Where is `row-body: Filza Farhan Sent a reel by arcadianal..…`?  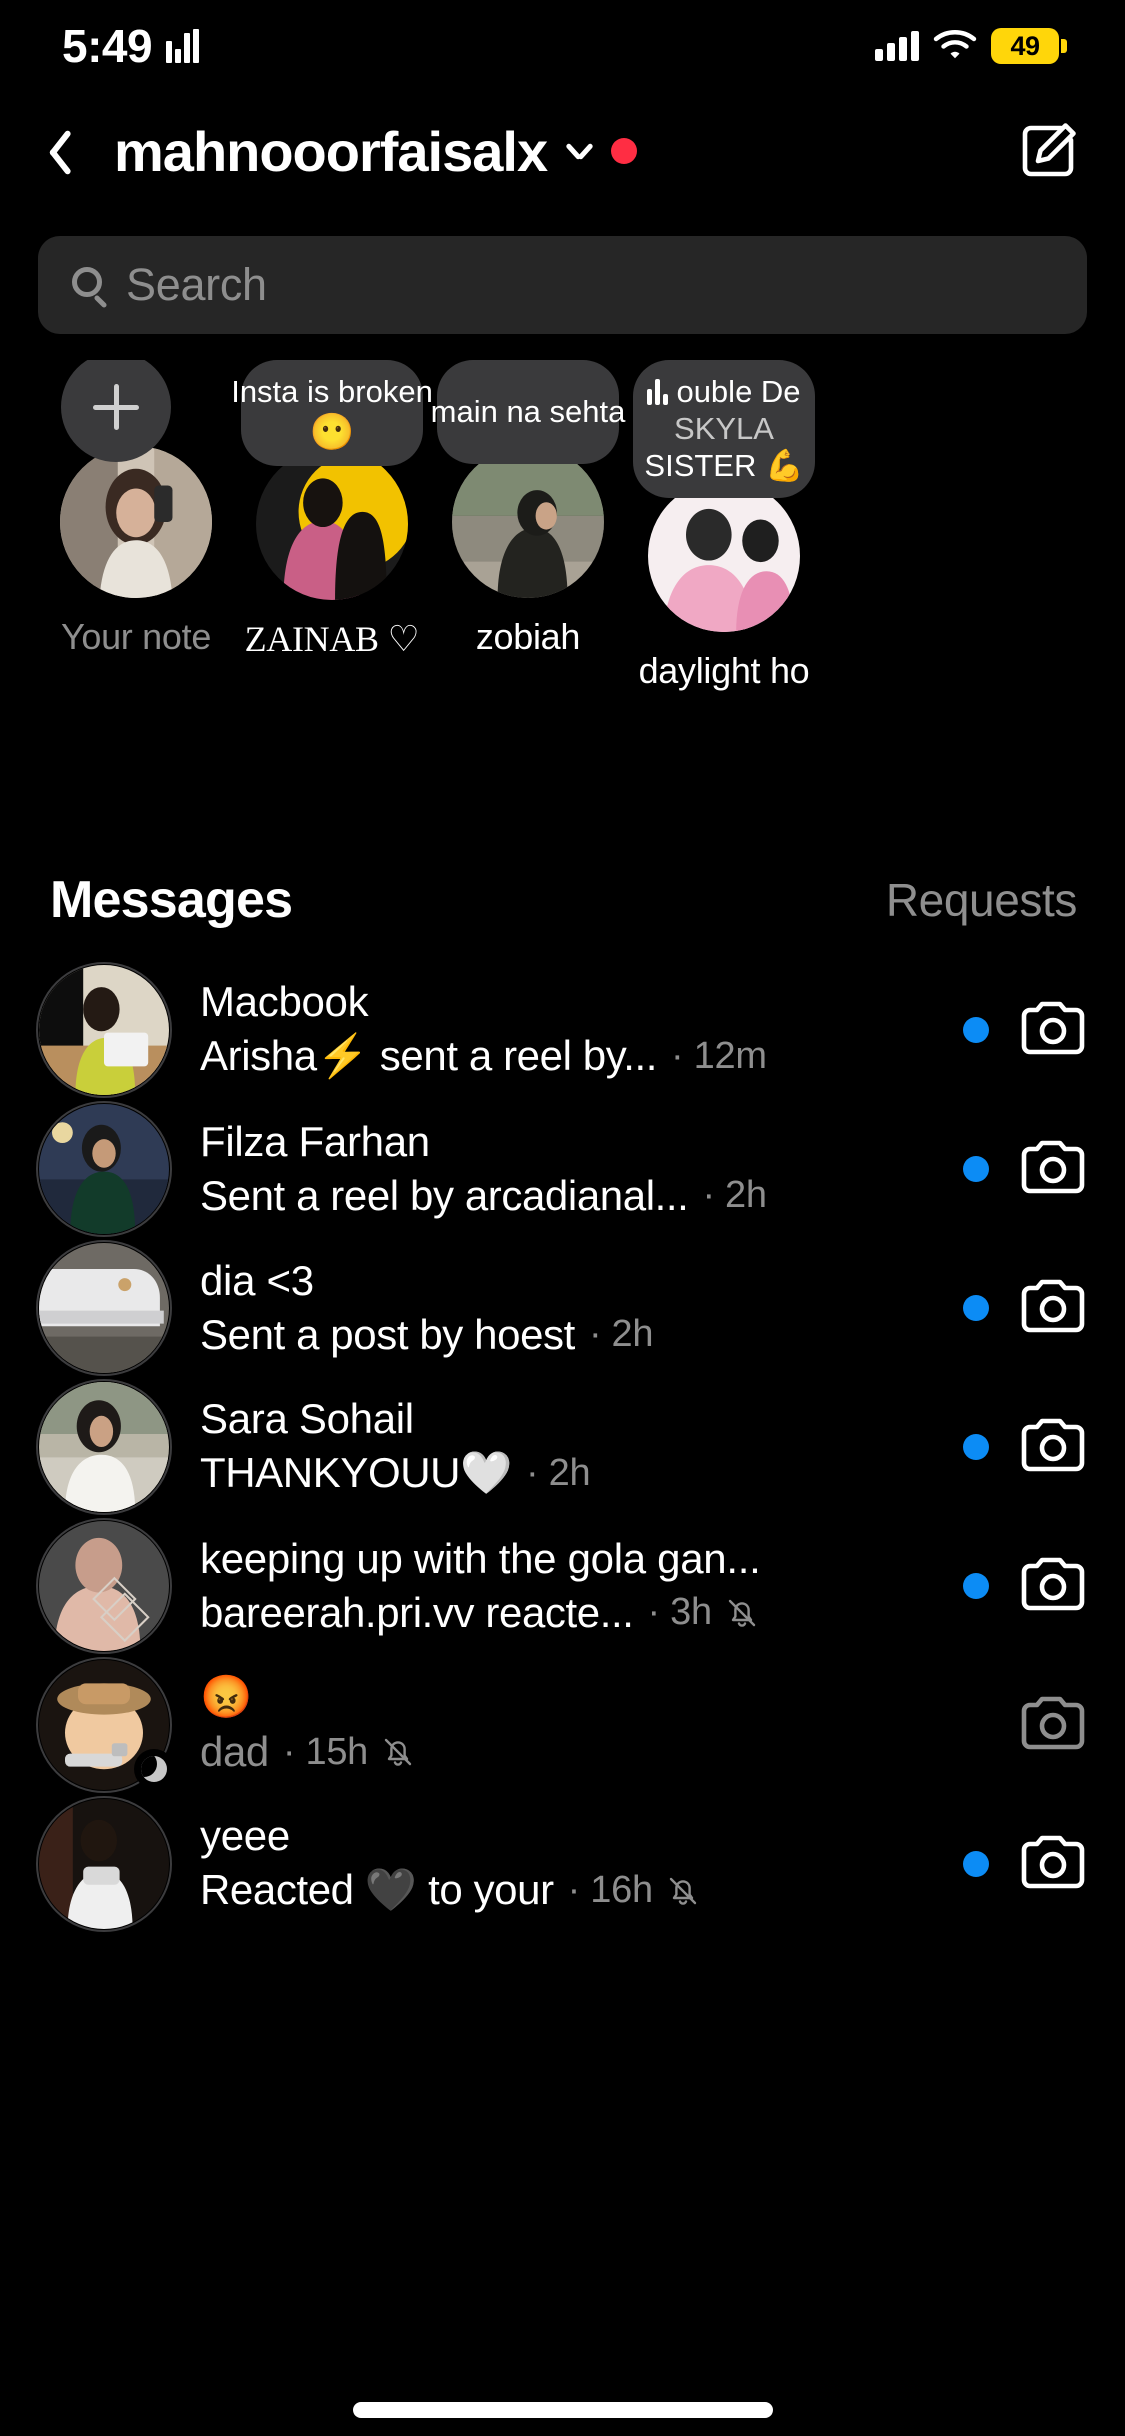
row-body: Filza Farhan Sent a reel by arcadianal..… is located at coordinates (572, 1169).